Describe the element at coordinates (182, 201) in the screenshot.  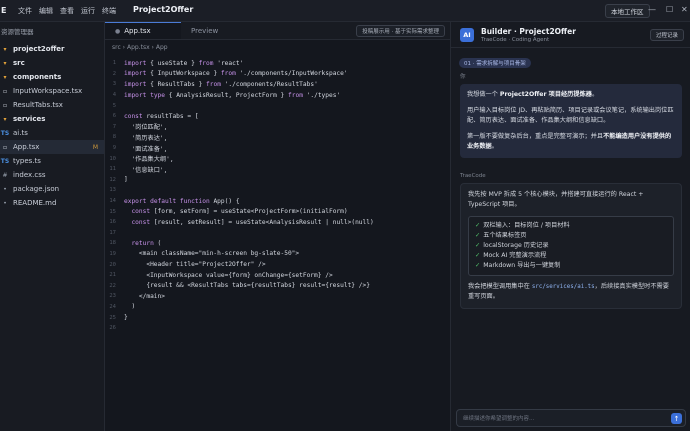
I see `code-text: export default function App() {` at that location.